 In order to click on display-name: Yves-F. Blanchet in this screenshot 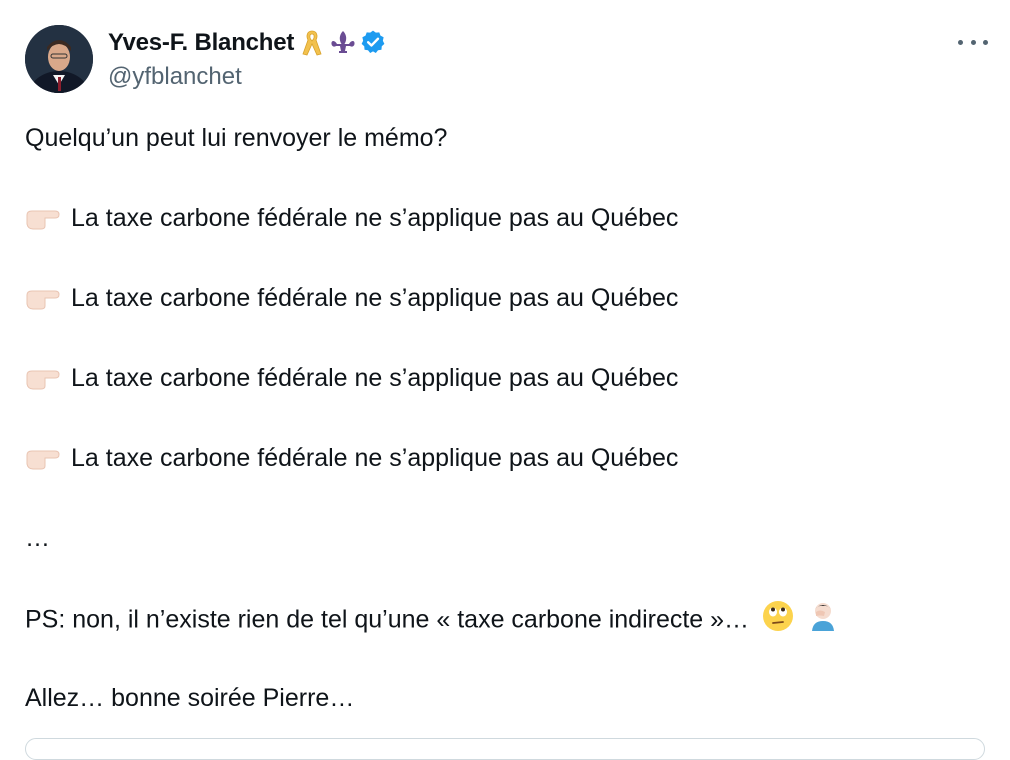, I will do `click(201, 43)`.